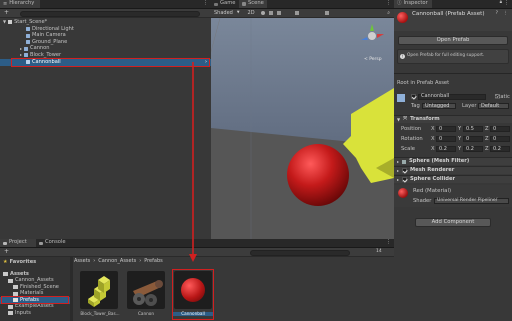 The height and width of the screenshot is (321, 512). Describe the element at coordinates (50, 41) in the screenshot. I see `item-label: Ground_Plane` at that location.